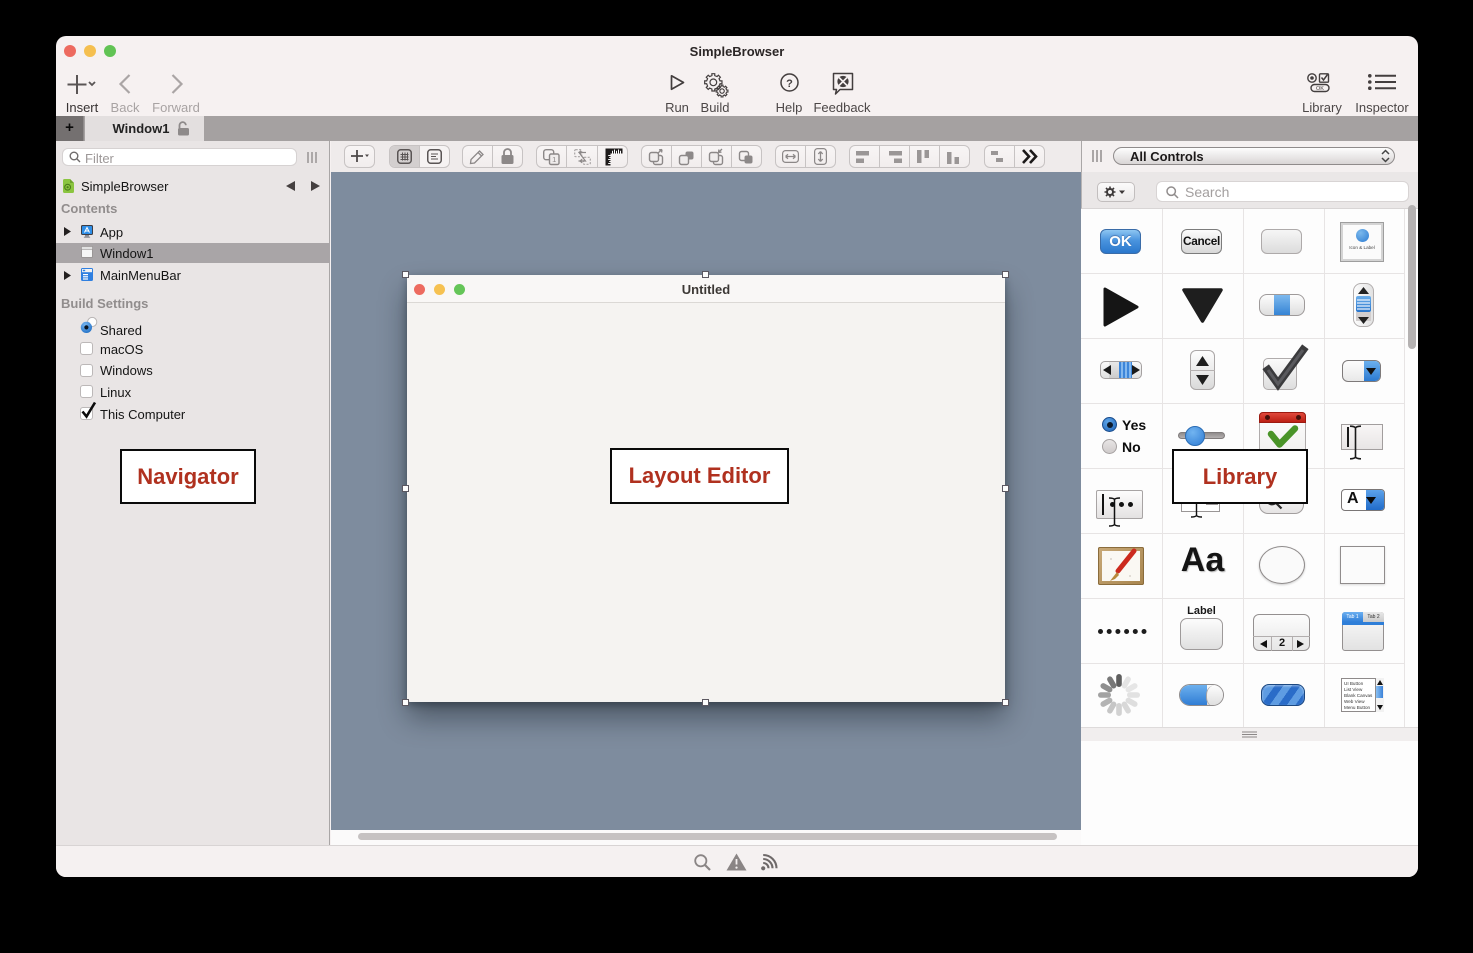 Image resolution: width=1473 pixels, height=953 pixels. I want to click on svg-text: OK, so click(1320, 89).